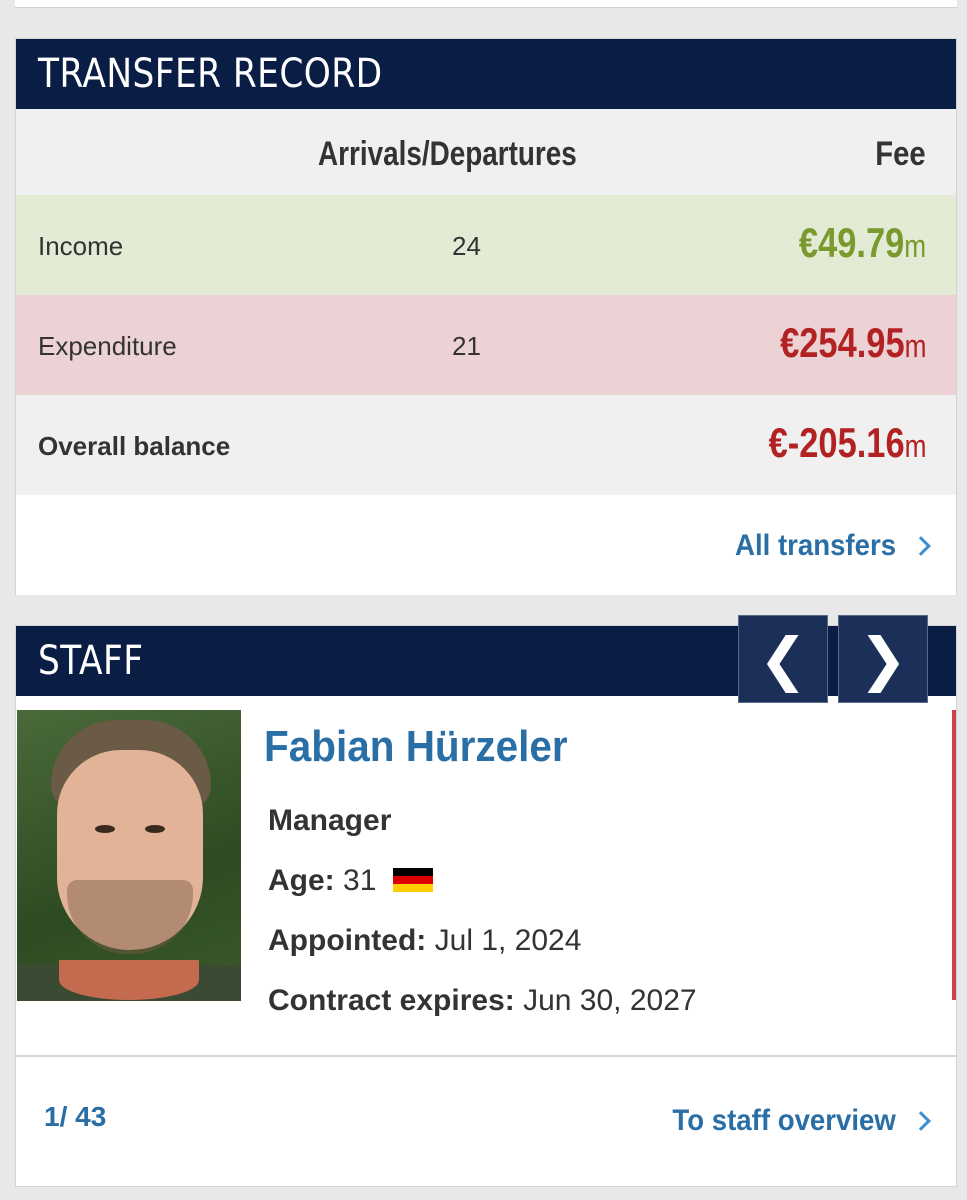 This screenshot has width=967, height=1200. I want to click on income-value: €49.79m, so click(862, 243).